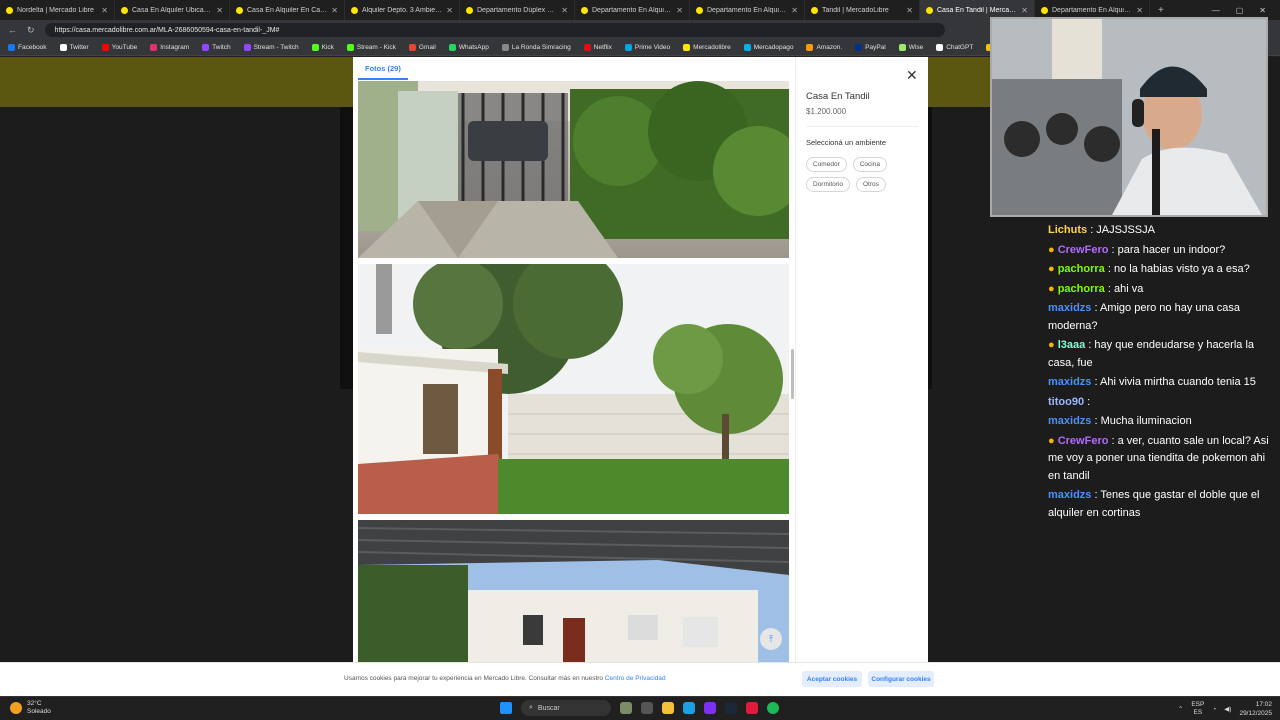 This screenshot has height=720, width=1280. What do you see at coordinates (12, 30) in the screenshot?
I see `back-icon: ←` at bounding box center [12, 30].